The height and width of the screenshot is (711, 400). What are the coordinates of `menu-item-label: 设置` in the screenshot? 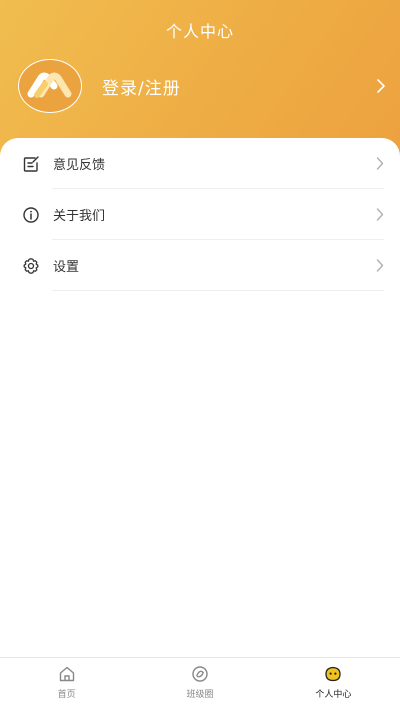 It's located at (66, 267).